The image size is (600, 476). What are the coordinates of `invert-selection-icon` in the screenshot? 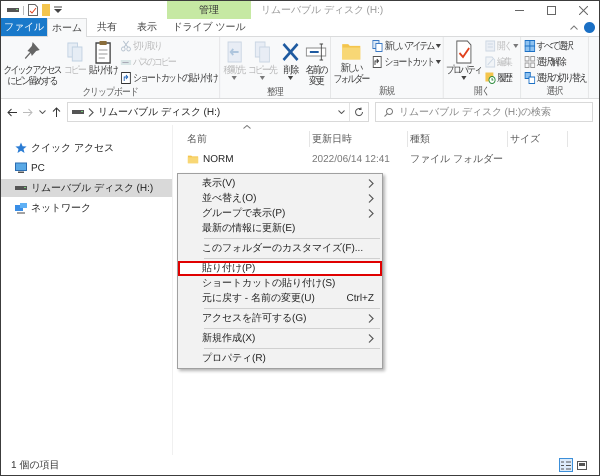 It's located at (529, 78).